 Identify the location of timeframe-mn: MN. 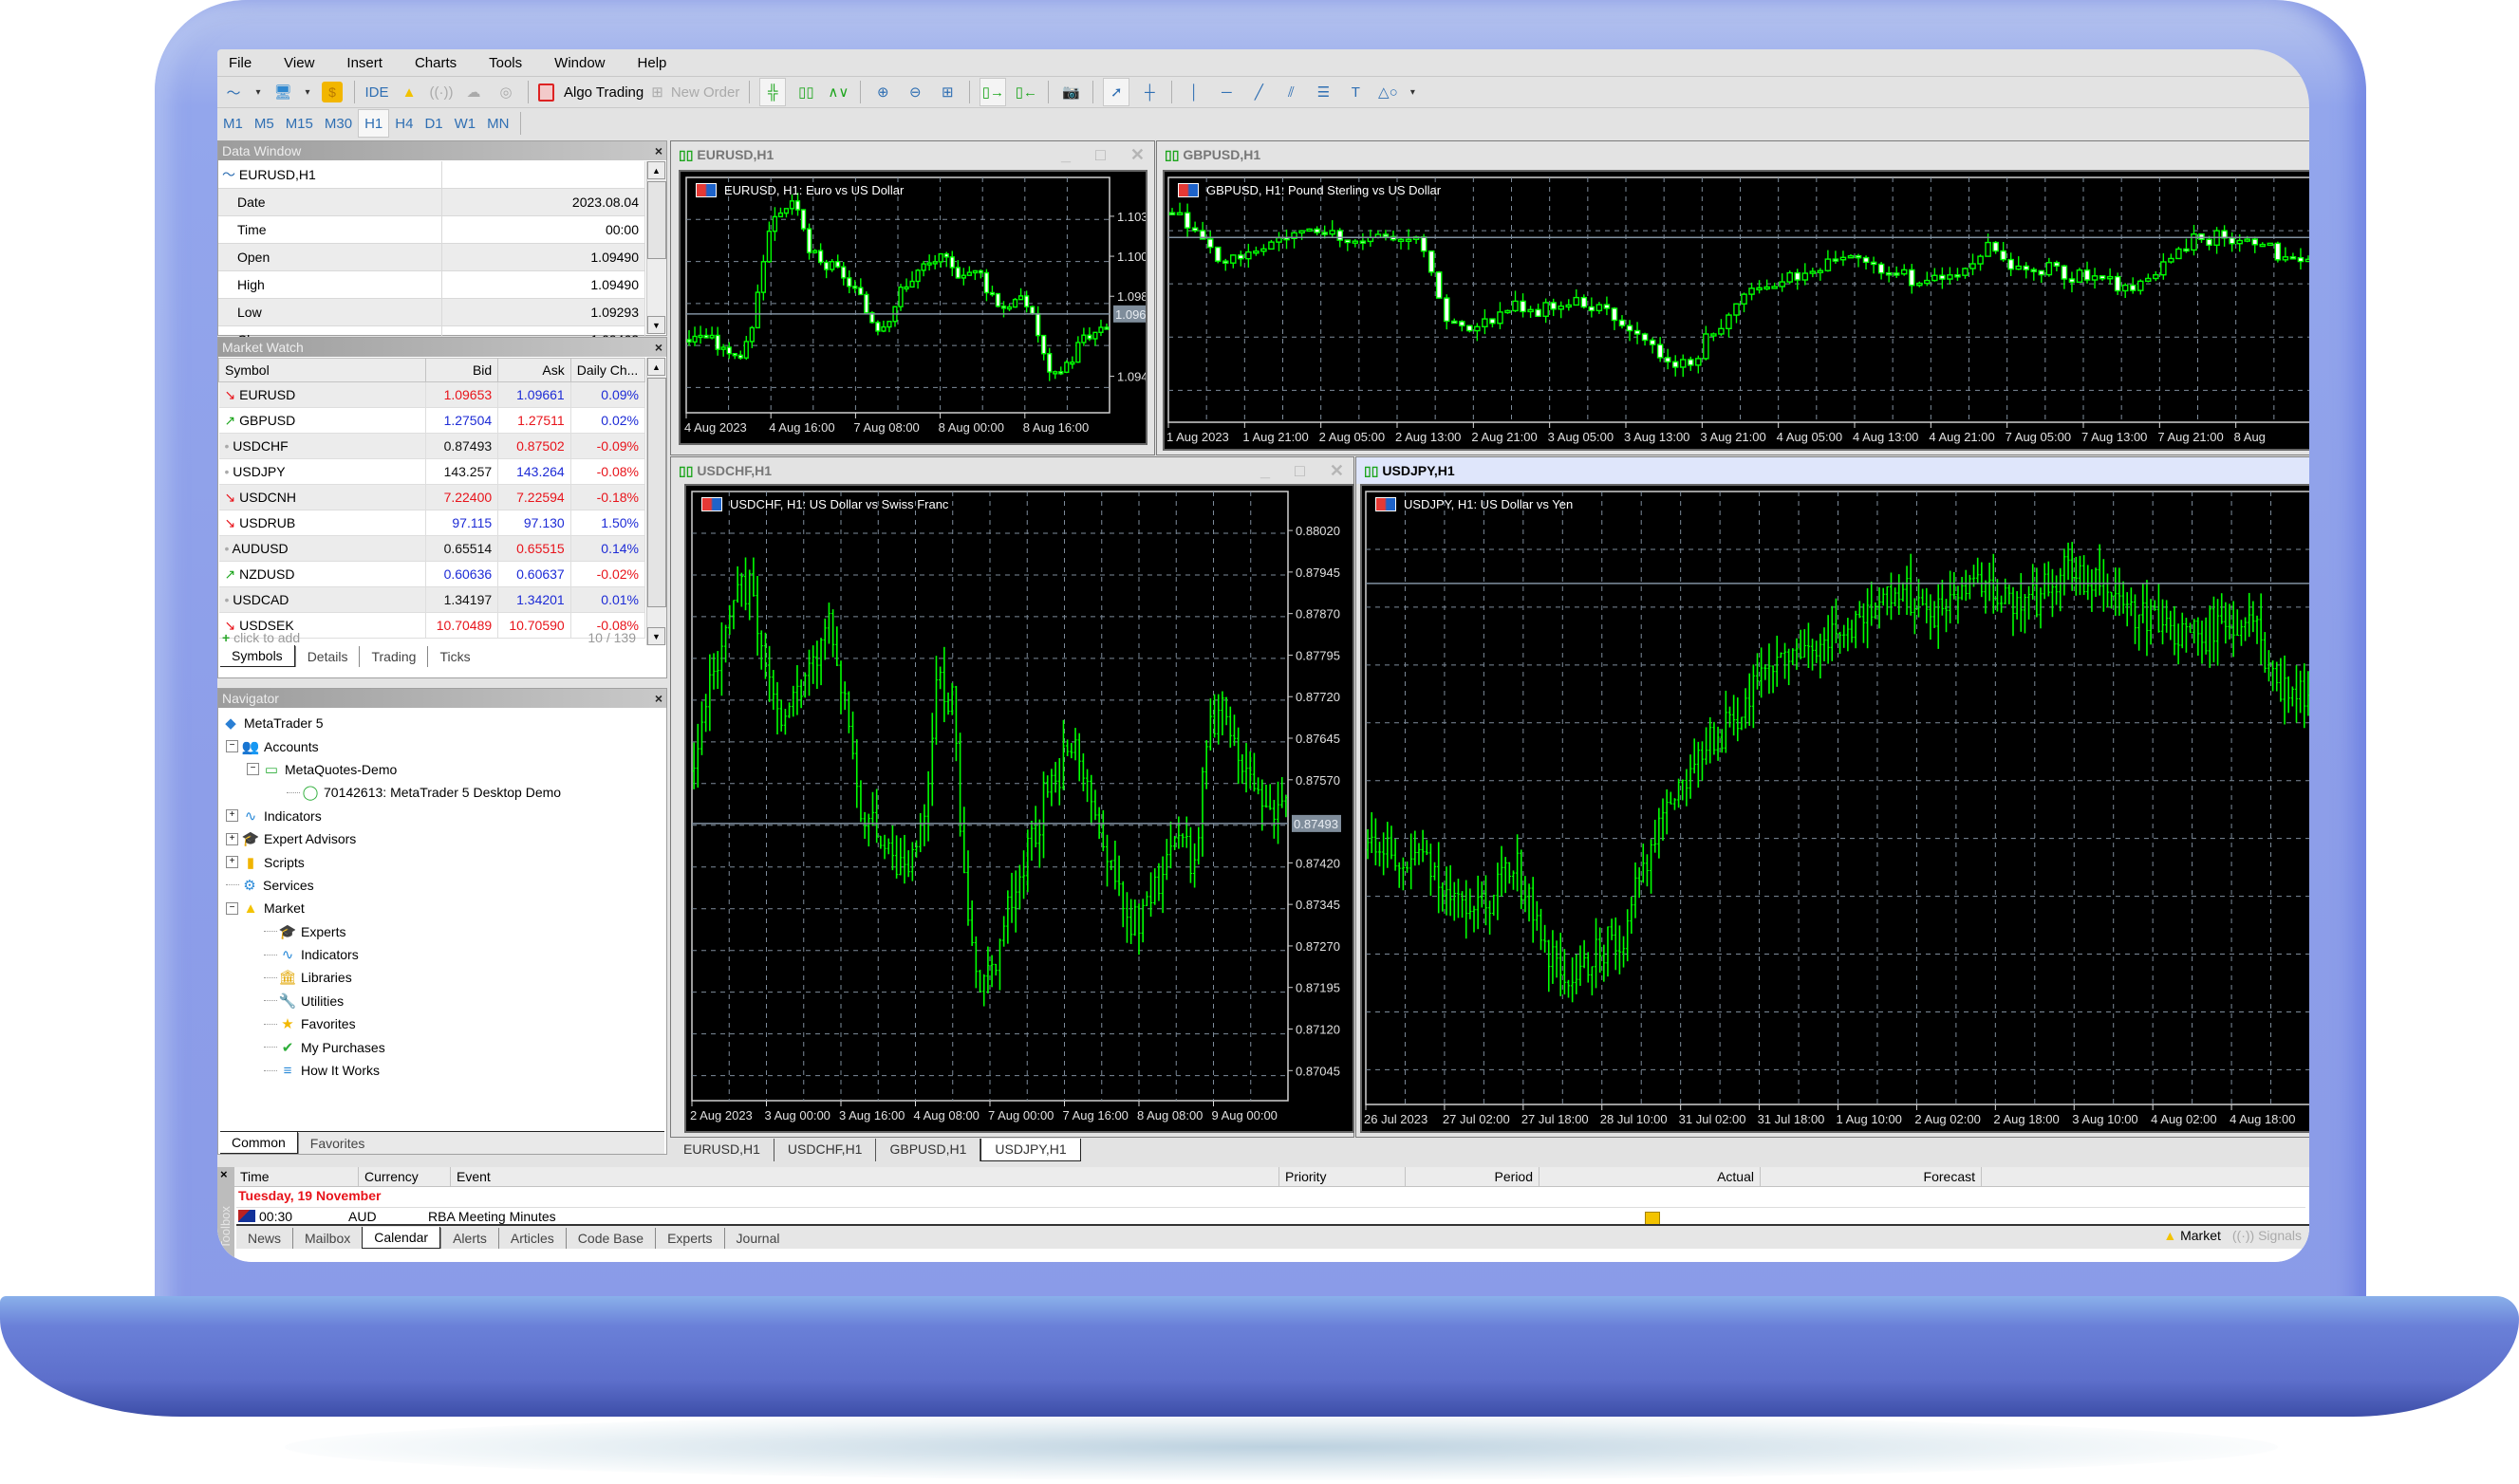
(497, 124).